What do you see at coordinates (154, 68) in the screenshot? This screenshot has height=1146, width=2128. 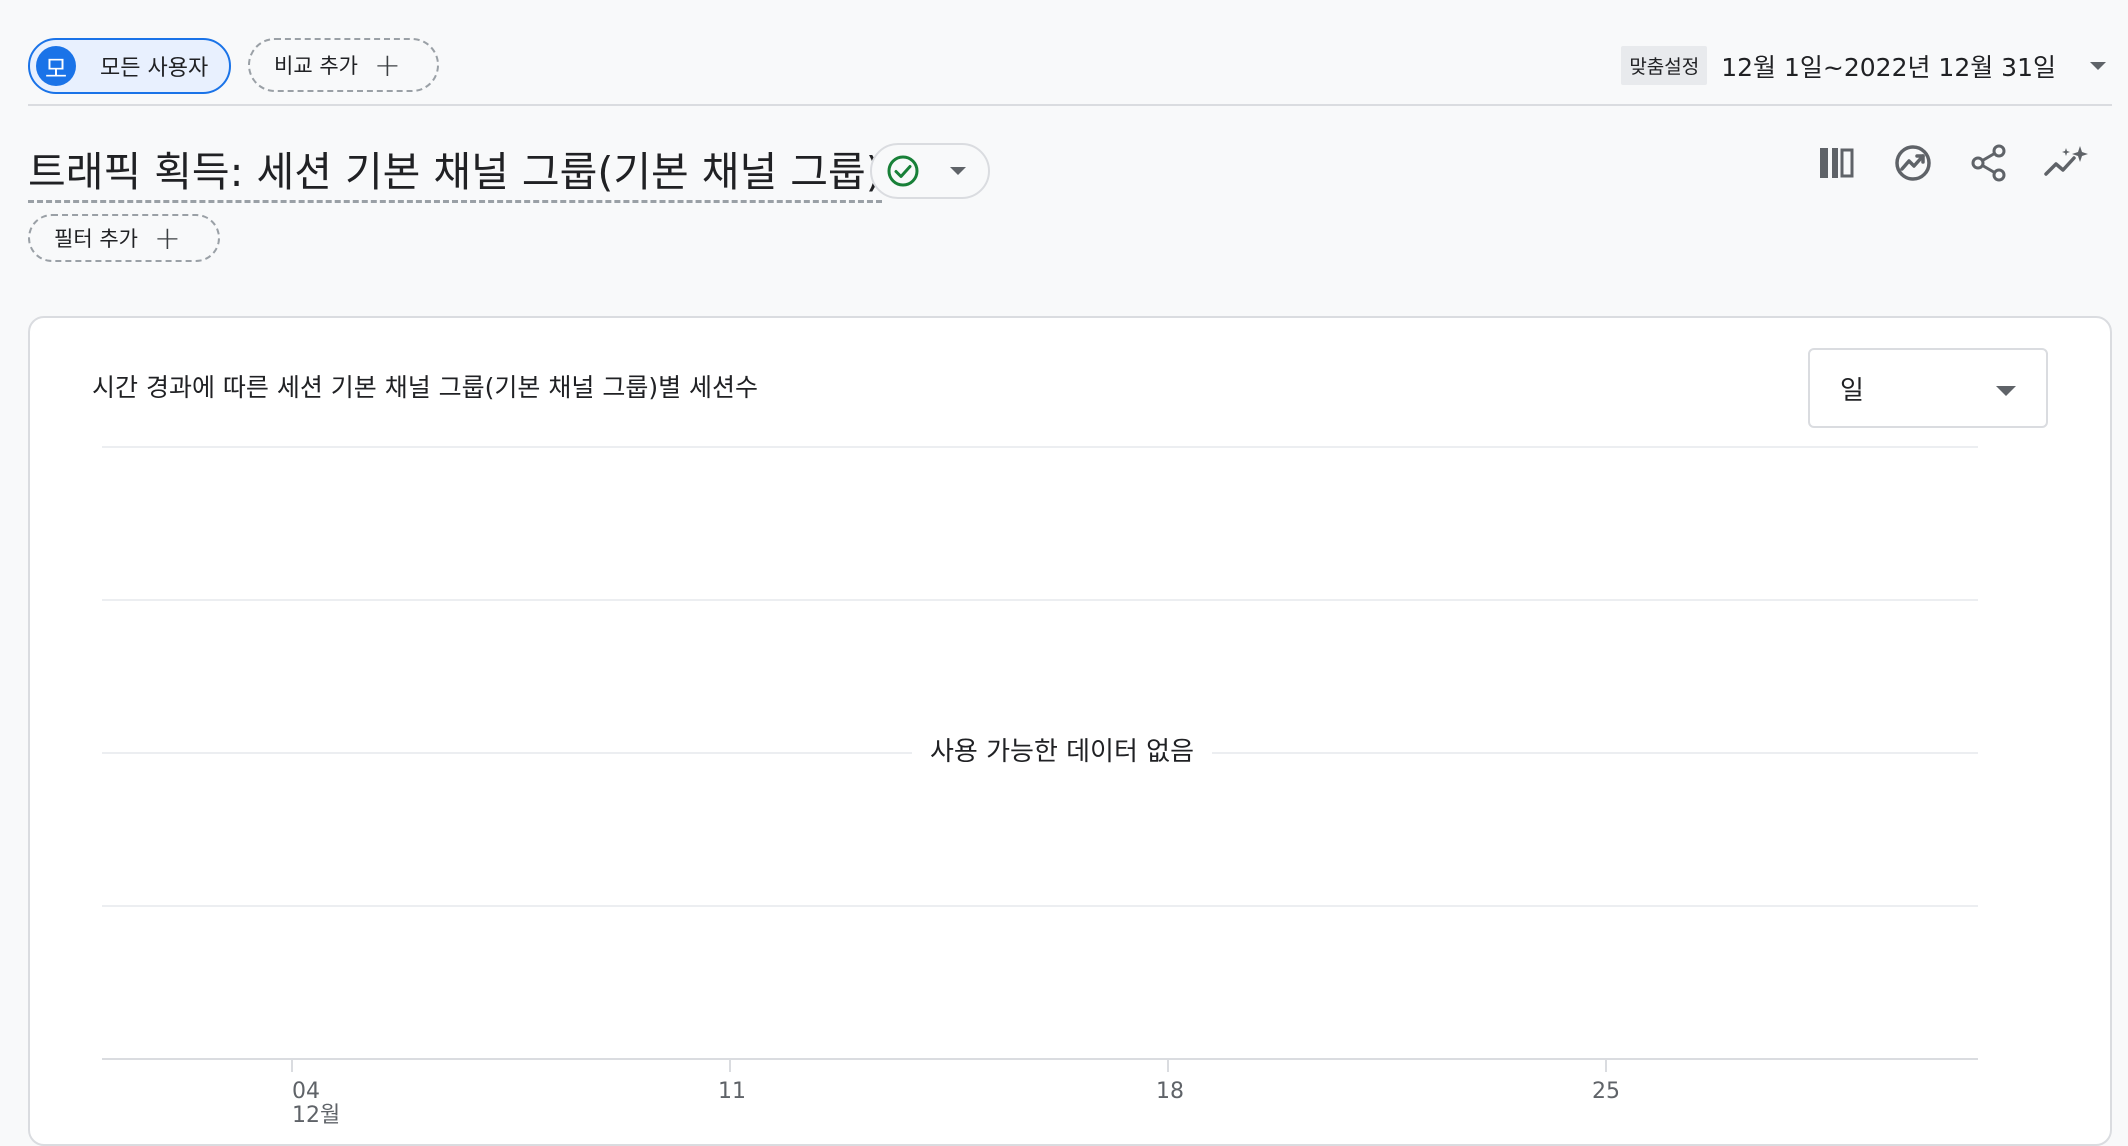 I see `user-segment-label: 모든 사용자` at bounding box center [154, 68].